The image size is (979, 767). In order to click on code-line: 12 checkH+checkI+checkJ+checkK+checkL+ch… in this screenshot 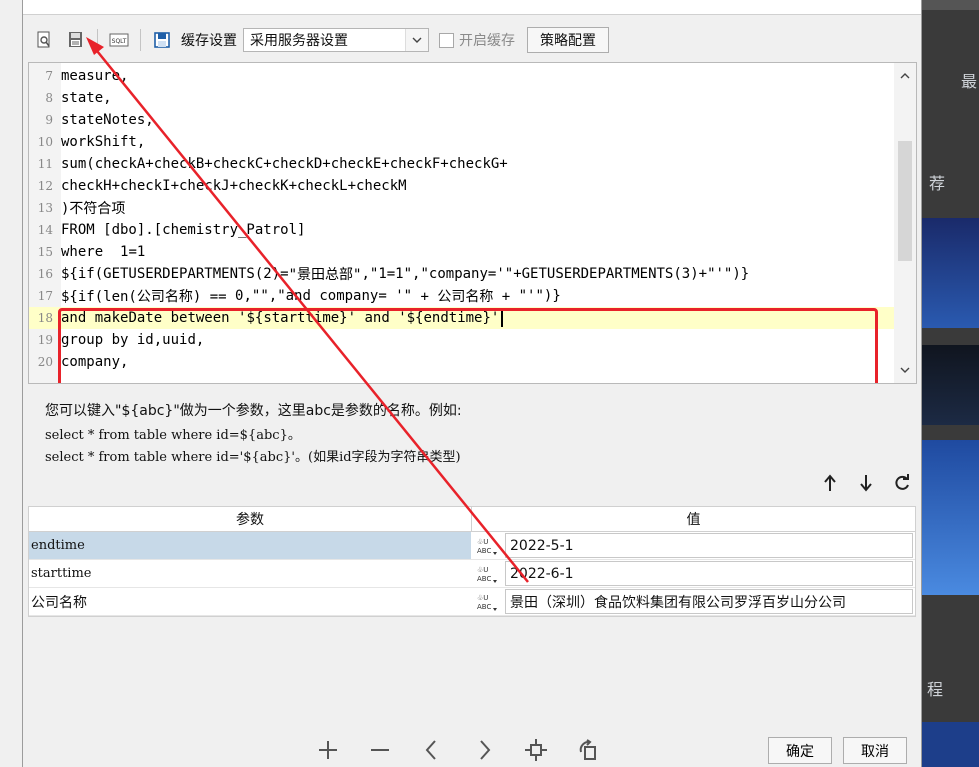, I will do `click(461, 186)`.